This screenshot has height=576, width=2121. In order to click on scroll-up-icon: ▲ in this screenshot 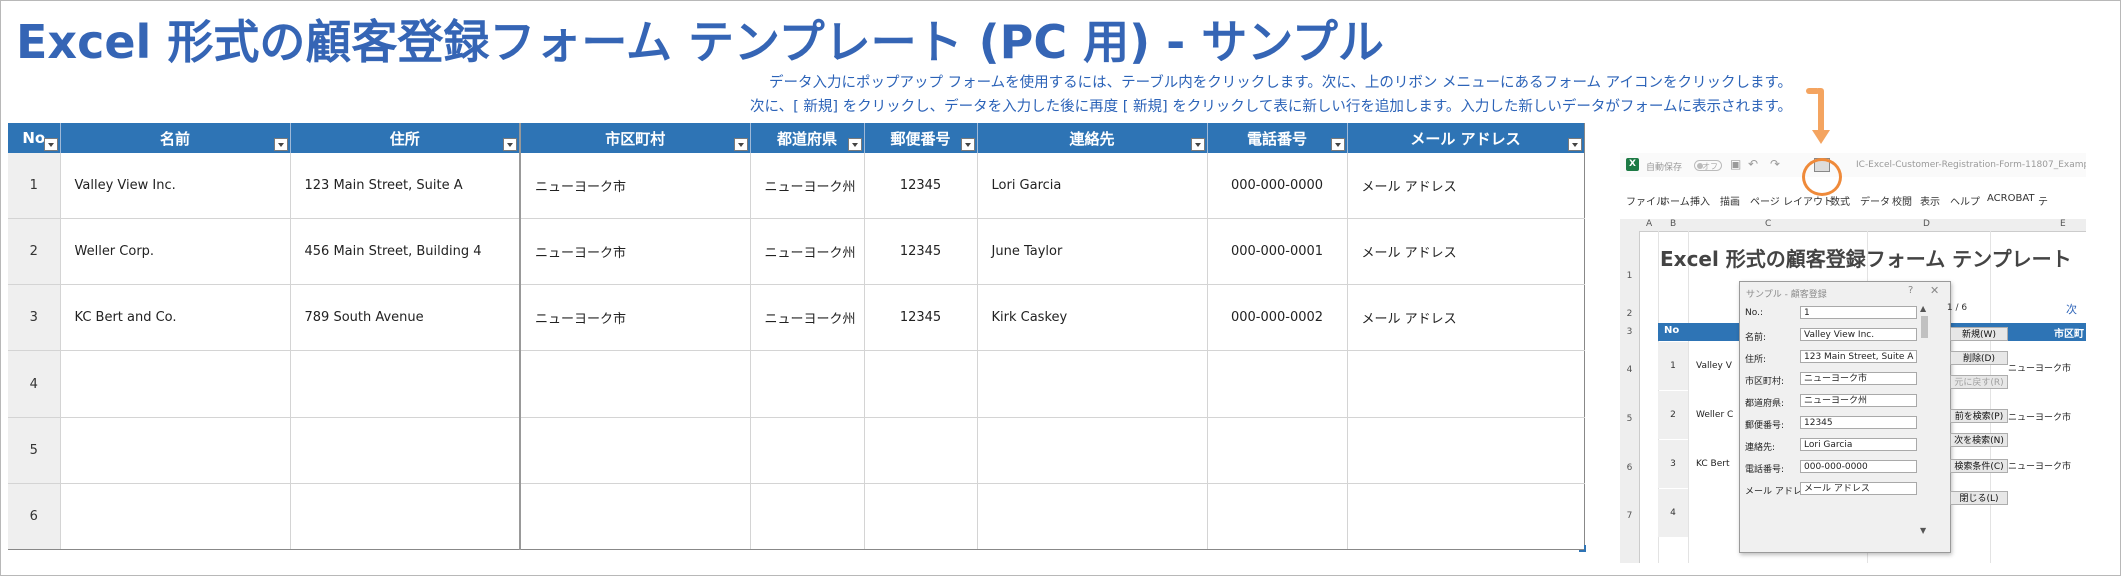, I will do `click(1923, 308)`.